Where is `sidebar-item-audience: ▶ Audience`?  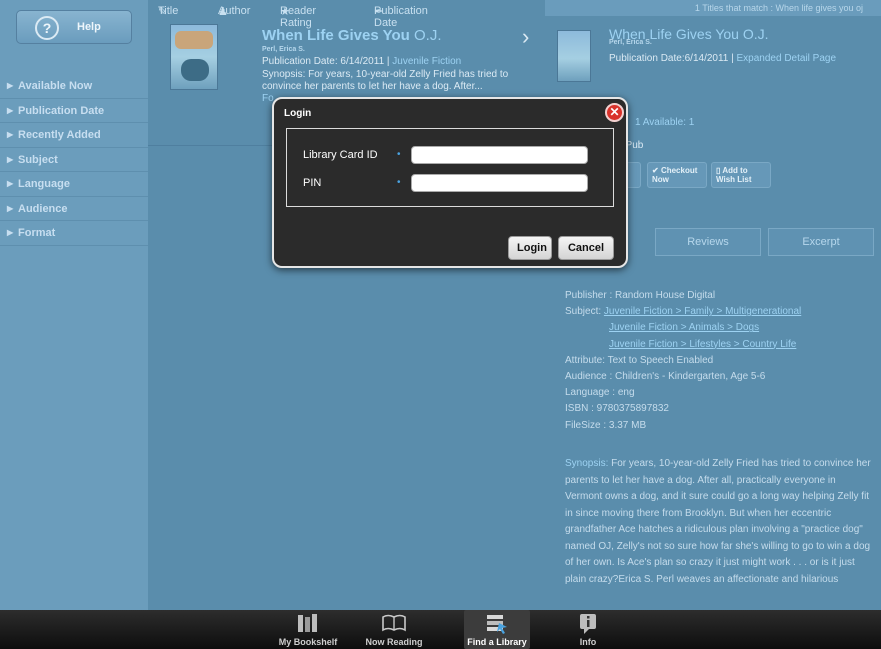
sidebar-item-audience: ▶ Audience is located at coordinates (74, 209).